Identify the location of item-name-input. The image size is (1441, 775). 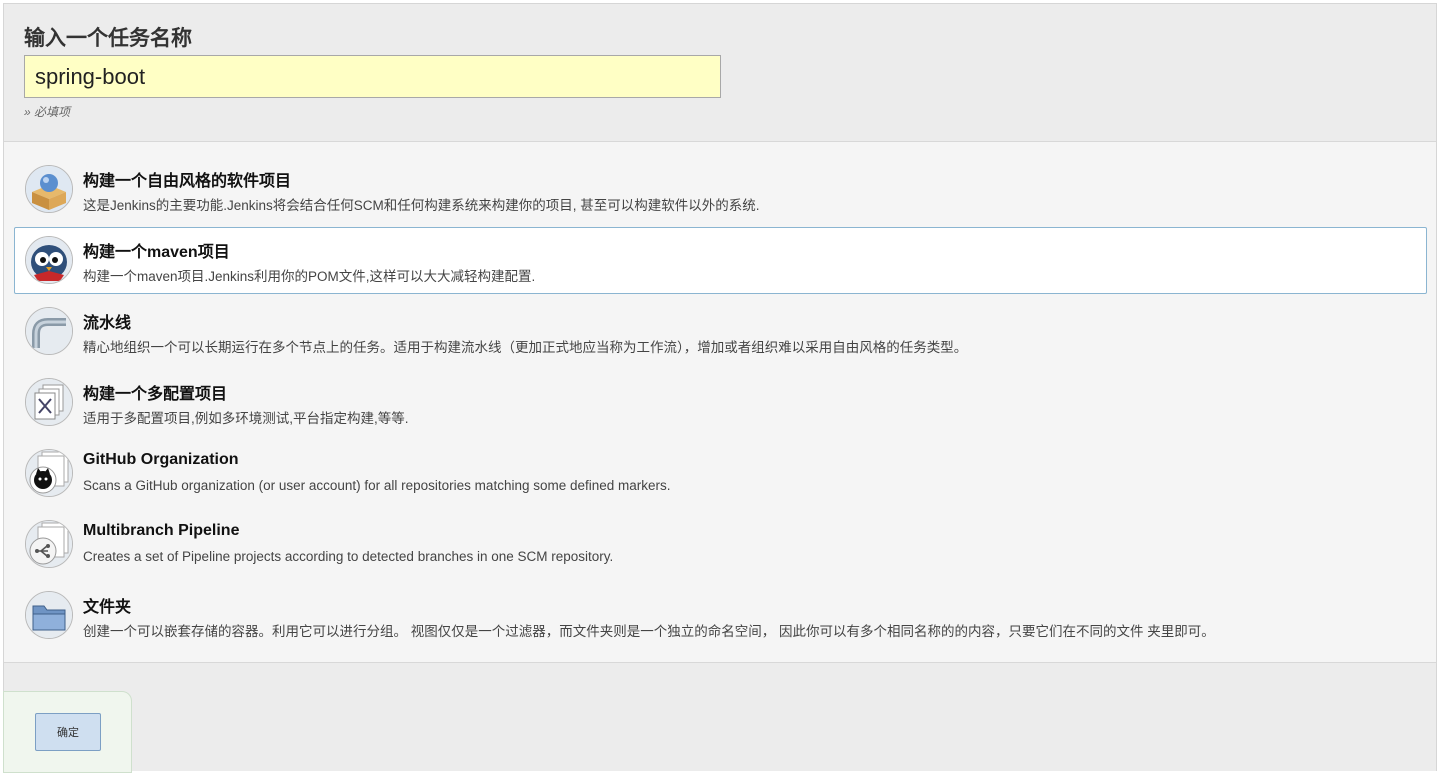
(372, 76).